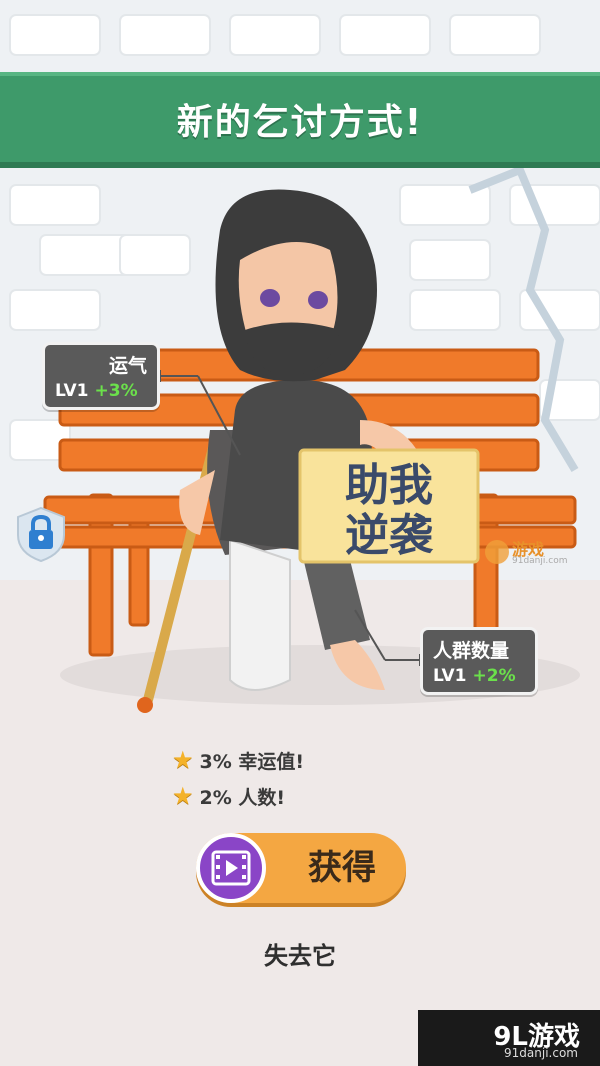 This screenshot has width=600, height=1066. What do you see at coordinates (471, 651) in the screenshot?
I see `crowd-stat-name: 人群数量` at bounding box center [471, 651].